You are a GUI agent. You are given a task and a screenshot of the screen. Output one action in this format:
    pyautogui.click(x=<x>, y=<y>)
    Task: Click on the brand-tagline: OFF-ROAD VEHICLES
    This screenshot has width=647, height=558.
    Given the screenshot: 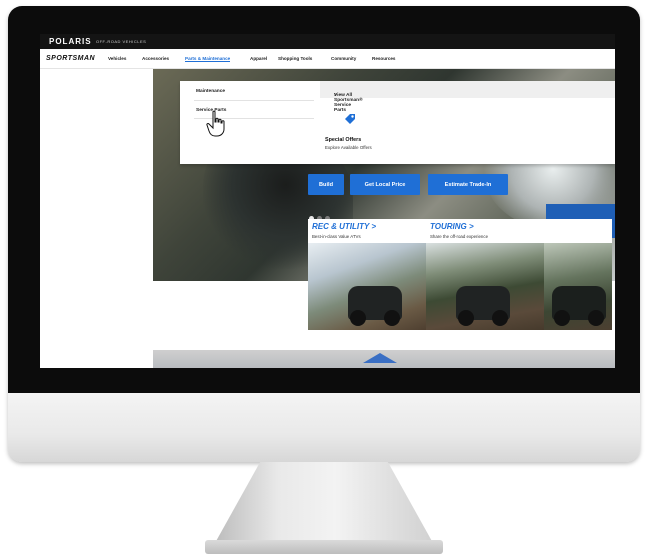 What is the action you would take?
    pyautogui.click(x=121, y=41)
    